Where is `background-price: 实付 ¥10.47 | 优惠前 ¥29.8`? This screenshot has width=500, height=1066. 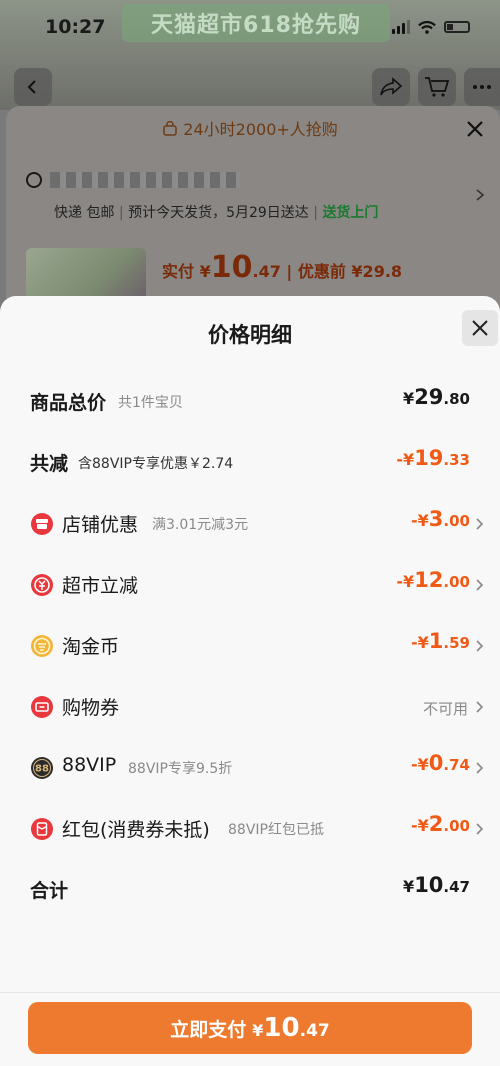
background-price: 实付 ¥10.47 | 优惠前 ¥29.8 is located at coordinates (282, 267).